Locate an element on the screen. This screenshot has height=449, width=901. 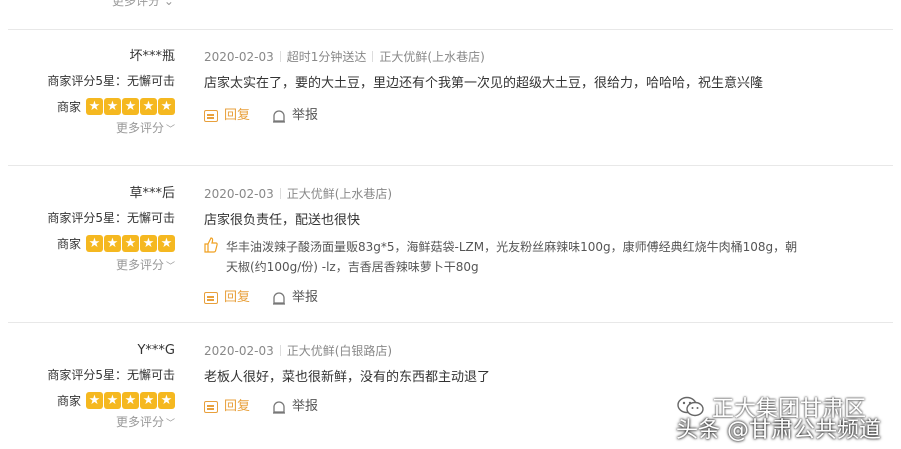
reviewer-info: Y***G 商家评分5星：无懈可击 商家 ★ ★ ★ ★ ★ 更多评分 ﹀ is located at coordinates (87, 386).